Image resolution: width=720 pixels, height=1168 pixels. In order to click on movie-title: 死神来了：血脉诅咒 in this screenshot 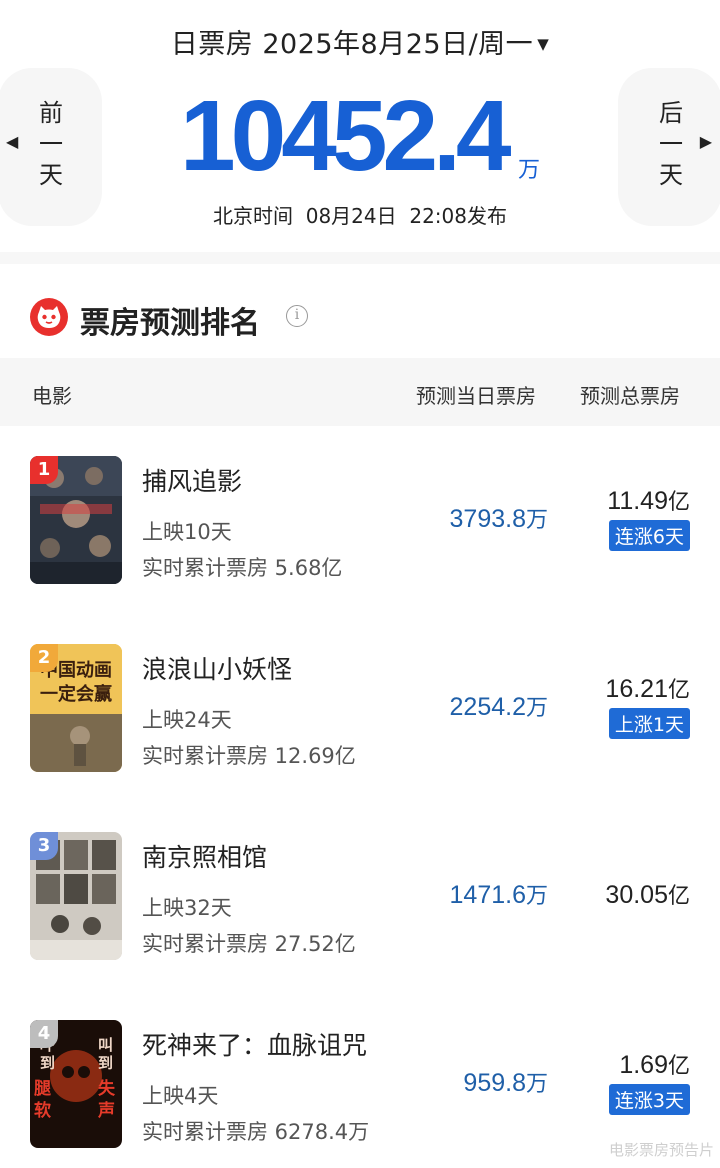, I will do `click(254, 1044)`.